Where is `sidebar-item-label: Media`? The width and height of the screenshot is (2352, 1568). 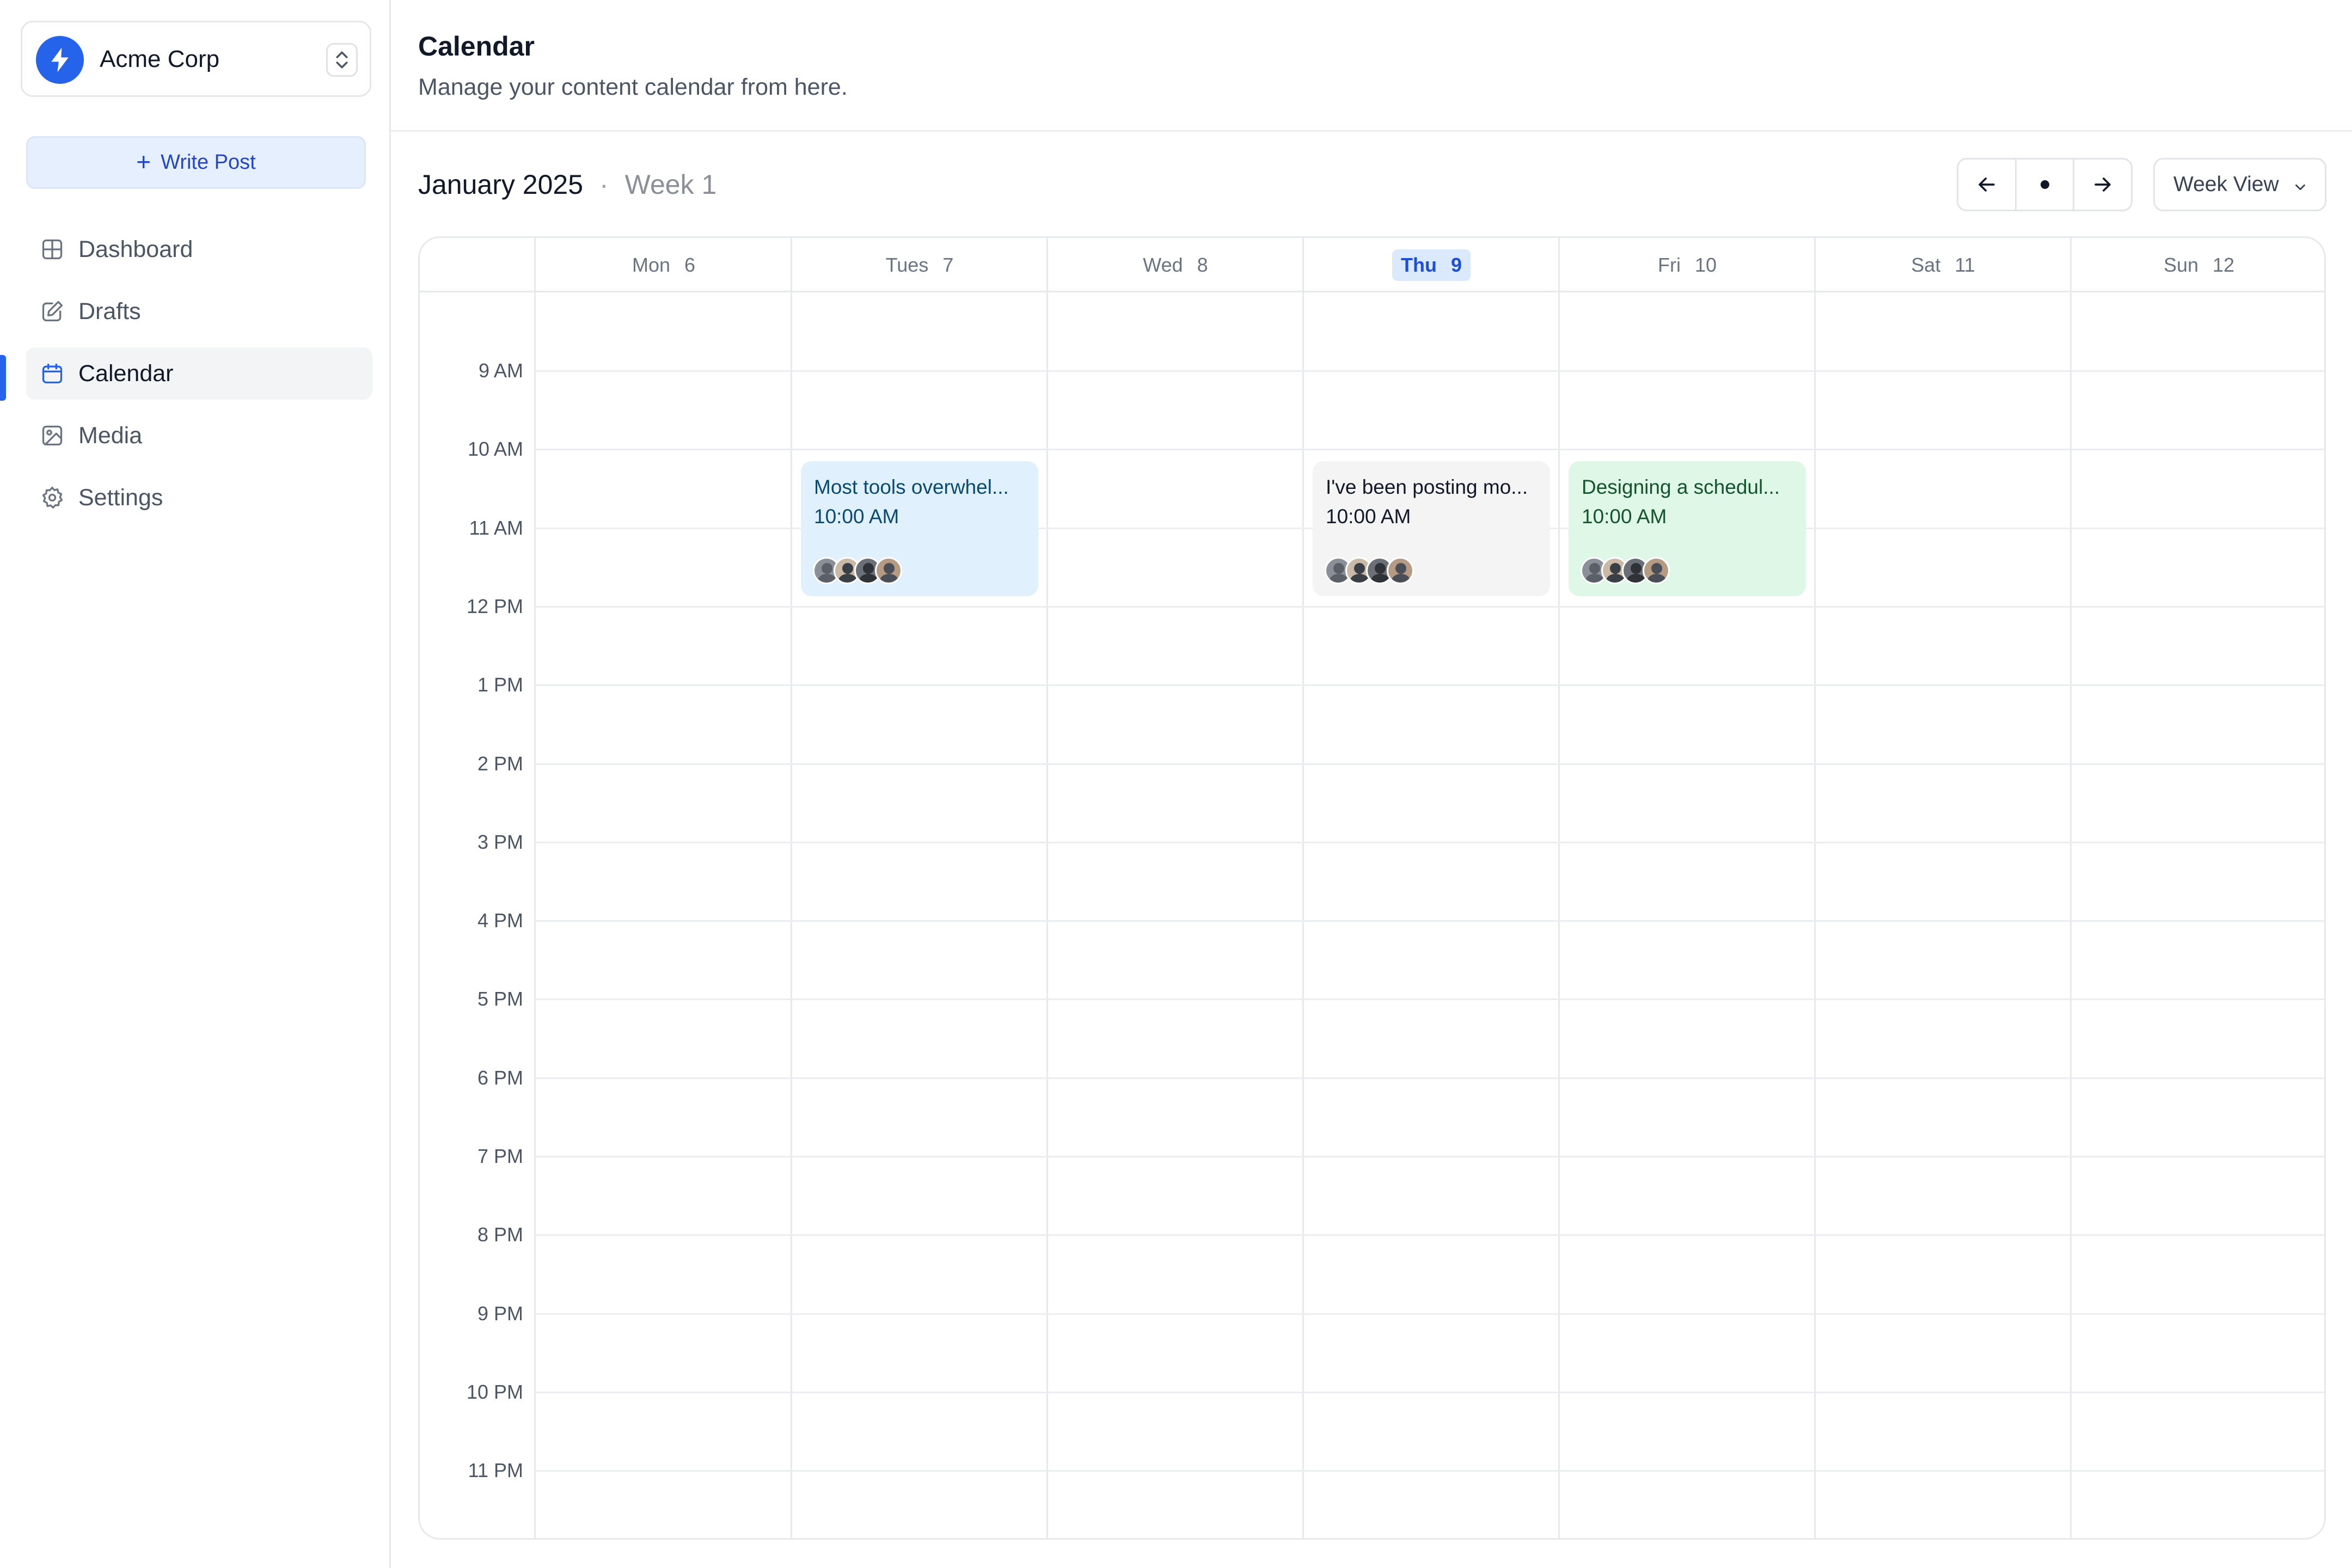
sidebar-item-label: Media is located at coordinates (110, 435).